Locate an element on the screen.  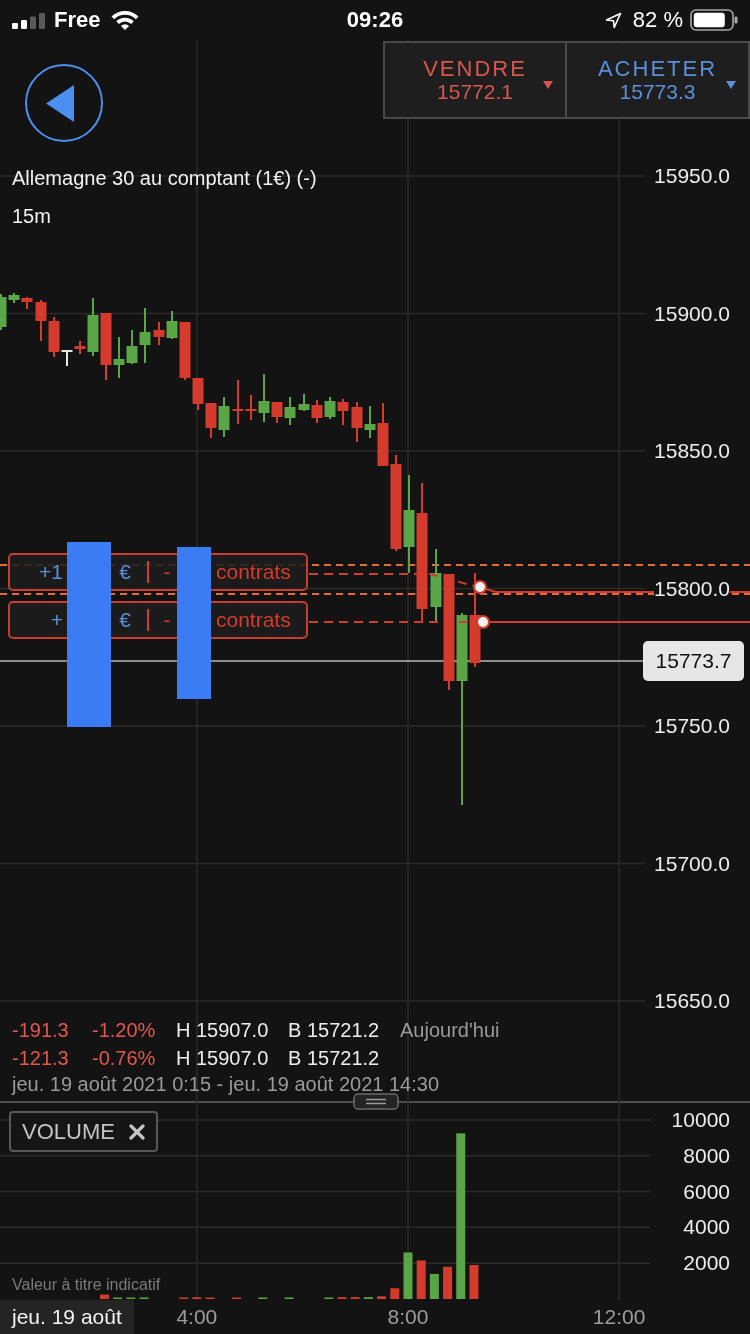
indicator-label: VOLUME is located at coordinates (68, 1131).